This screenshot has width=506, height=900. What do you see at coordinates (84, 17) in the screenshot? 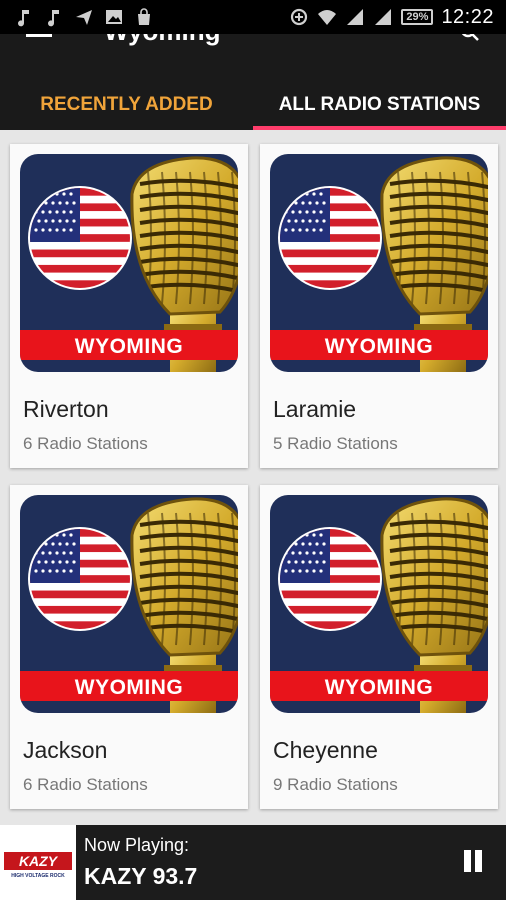
I see `send-icon` at bounding box center [84, 17].